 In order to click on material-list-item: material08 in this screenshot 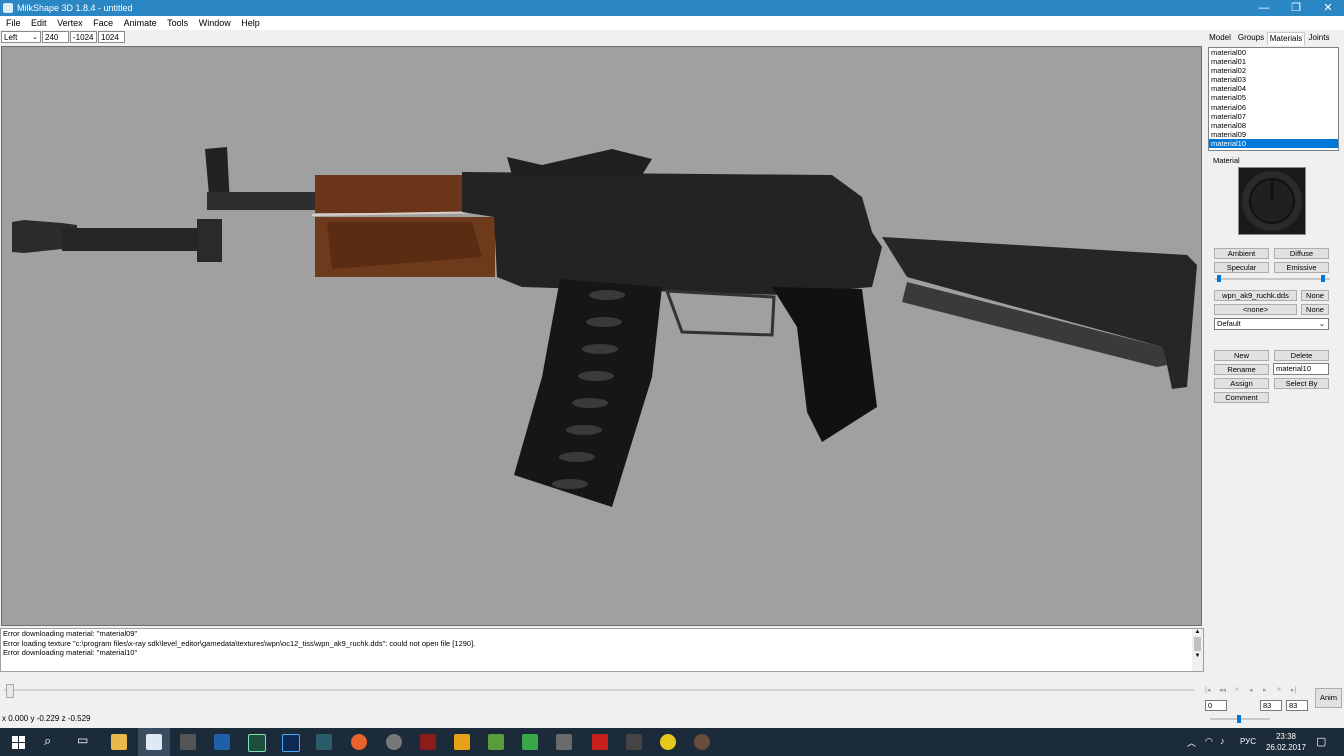, I will do `click(1273, 125)`.